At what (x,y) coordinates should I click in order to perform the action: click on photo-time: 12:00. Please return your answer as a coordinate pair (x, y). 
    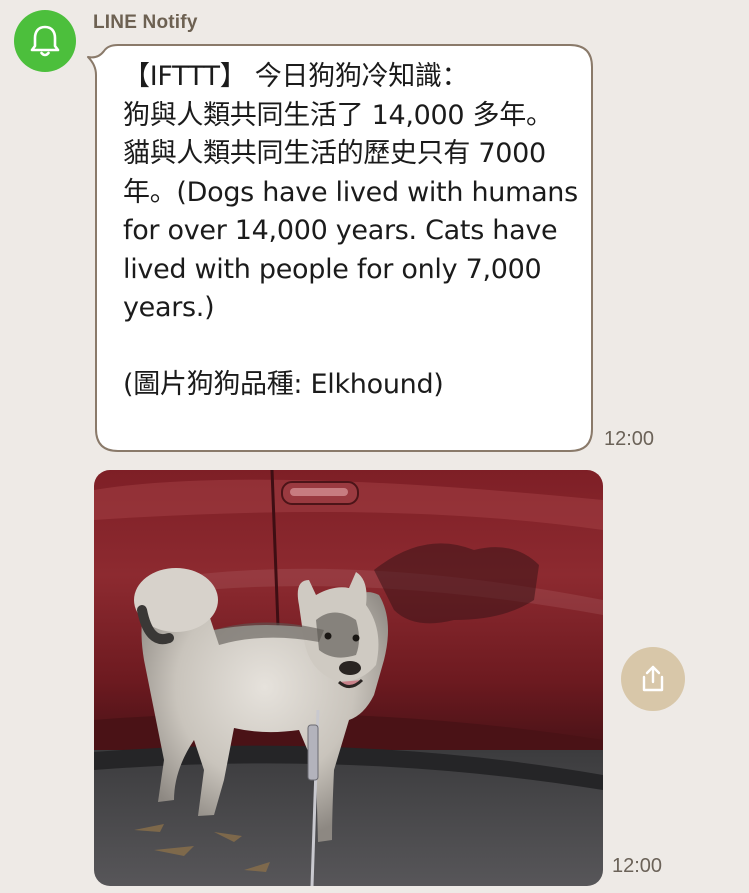
    Looking at the image, I should click on (637, 866).